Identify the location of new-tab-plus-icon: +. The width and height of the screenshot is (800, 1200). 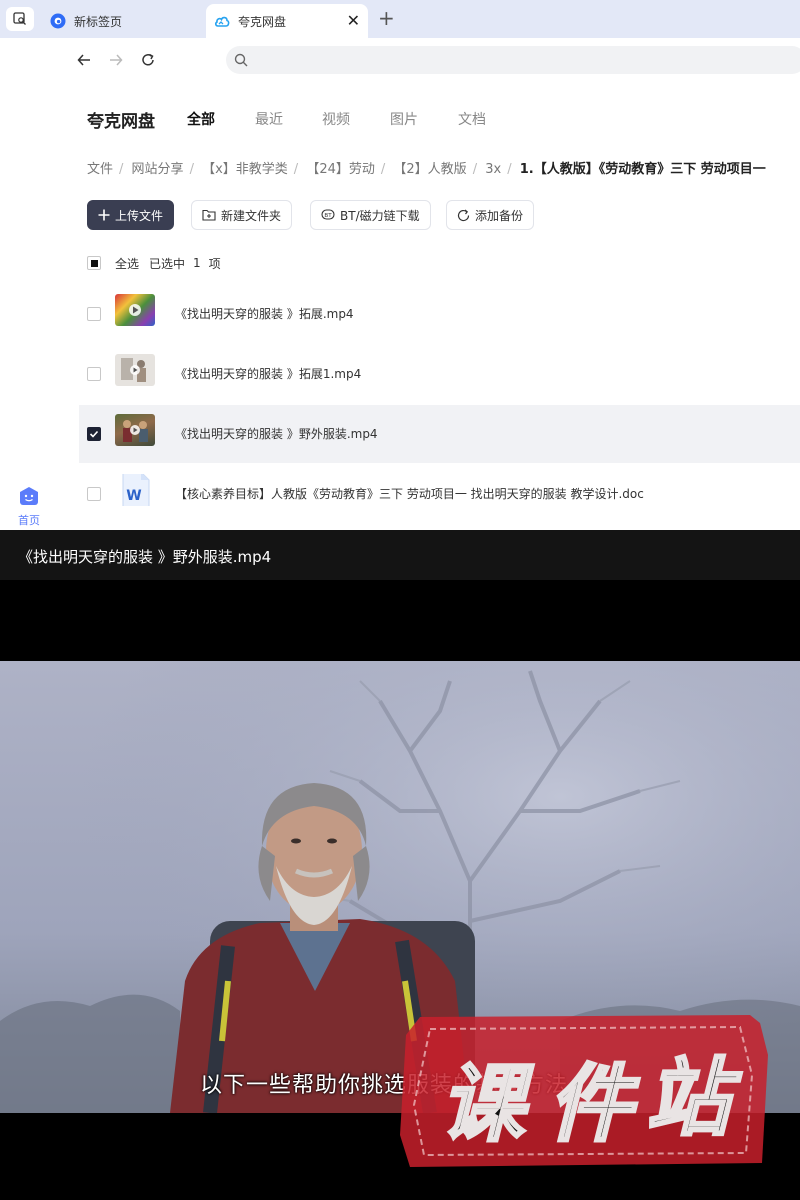
(386, 18).